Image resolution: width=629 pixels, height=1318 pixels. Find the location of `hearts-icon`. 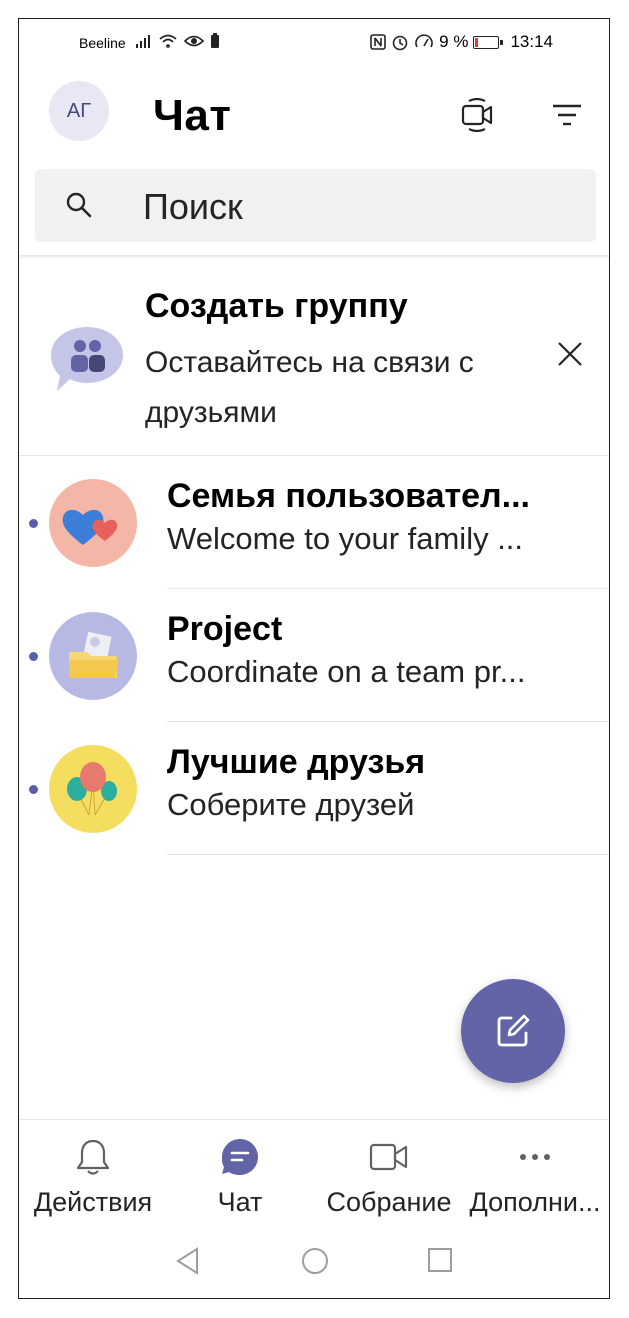

hearts-icon is located at coordinates (93, 523).